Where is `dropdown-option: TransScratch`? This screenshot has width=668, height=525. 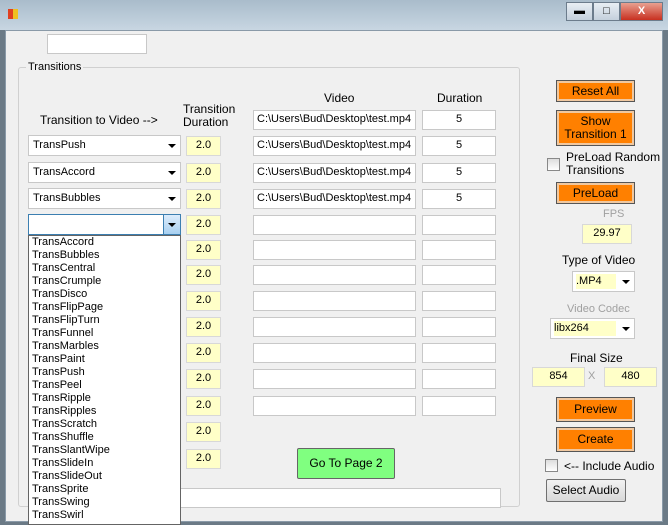 dropdown-option: TransScratch is located at coordinates (104, 424).